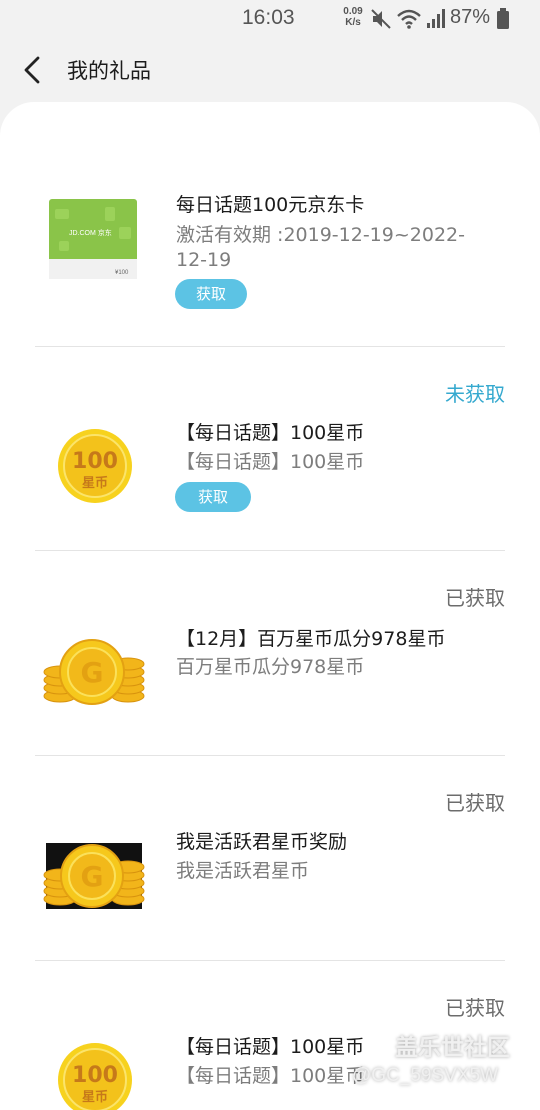 The height and width of the screenshot is (1110, 540). What do you see at coordinates (93, 239) in the screenshot?
I see `jd-gift-card-image: JD.COM 京东 ¥100` at bounding box center [93, 239].